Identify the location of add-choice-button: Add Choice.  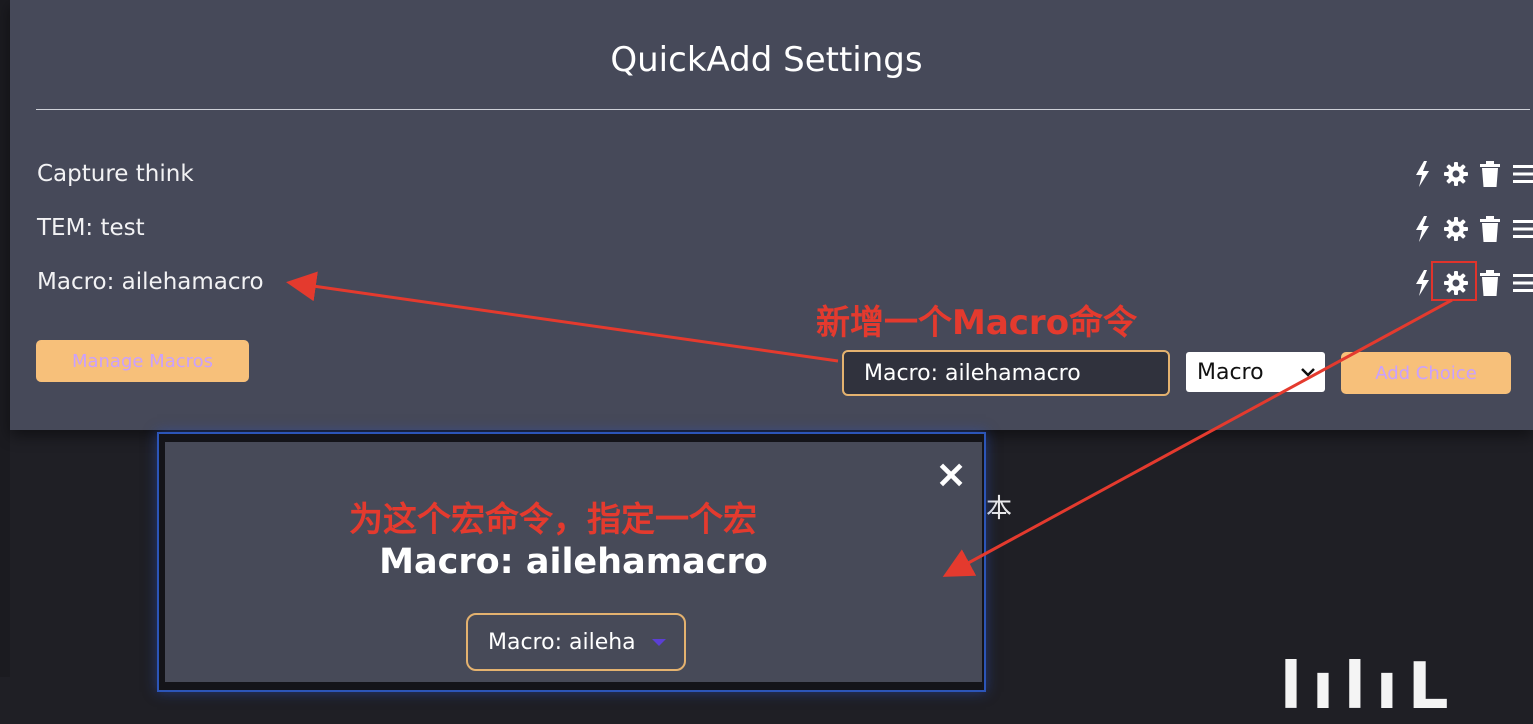
(1426, 373).